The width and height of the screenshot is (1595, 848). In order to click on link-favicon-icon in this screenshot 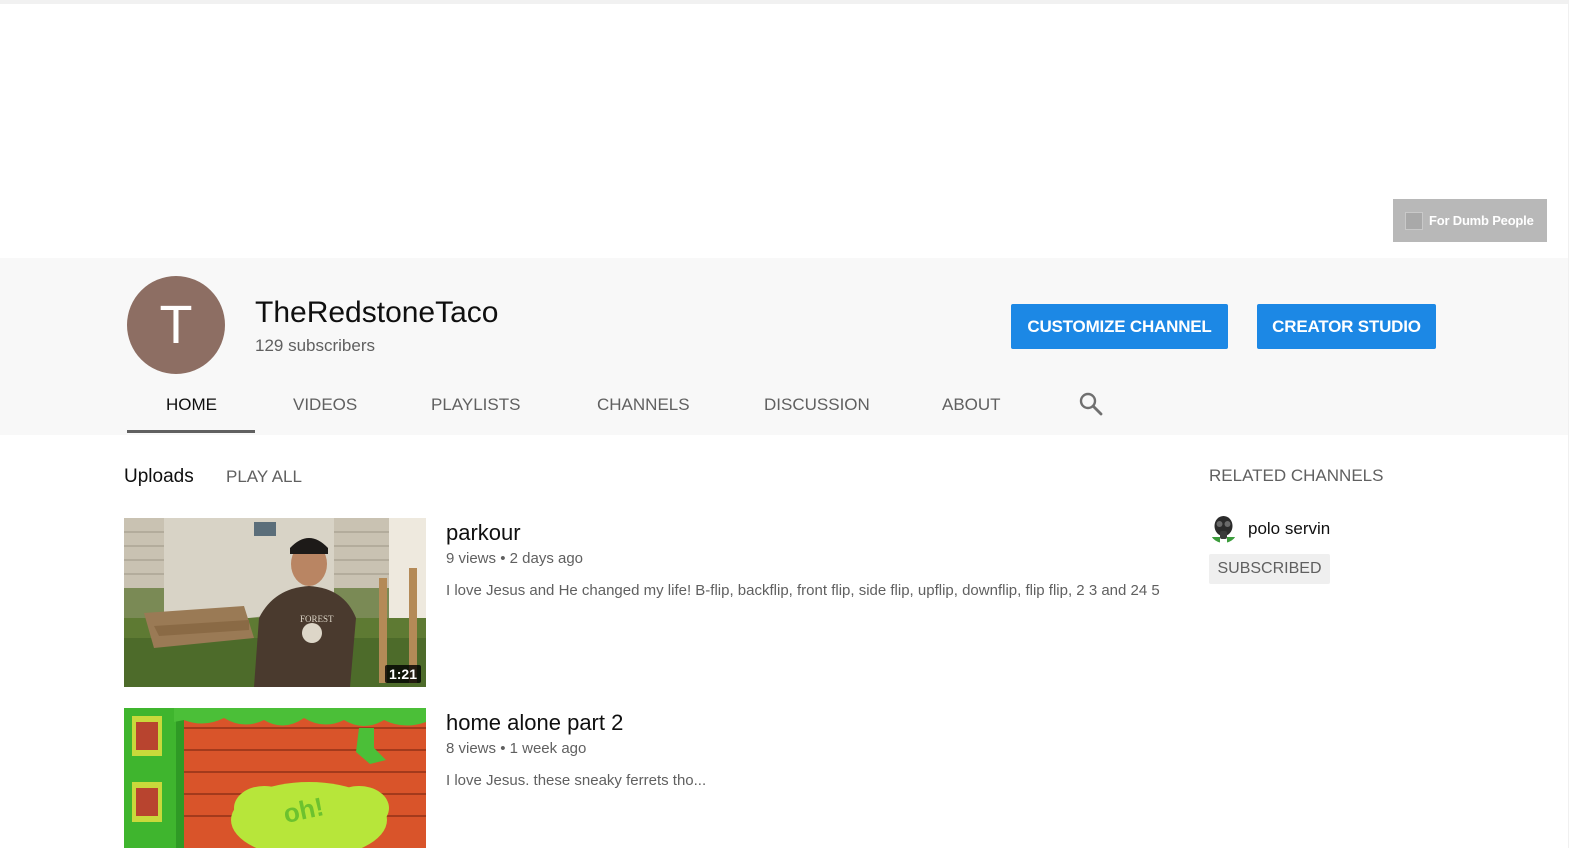, I will do `click(1414, 220)`.